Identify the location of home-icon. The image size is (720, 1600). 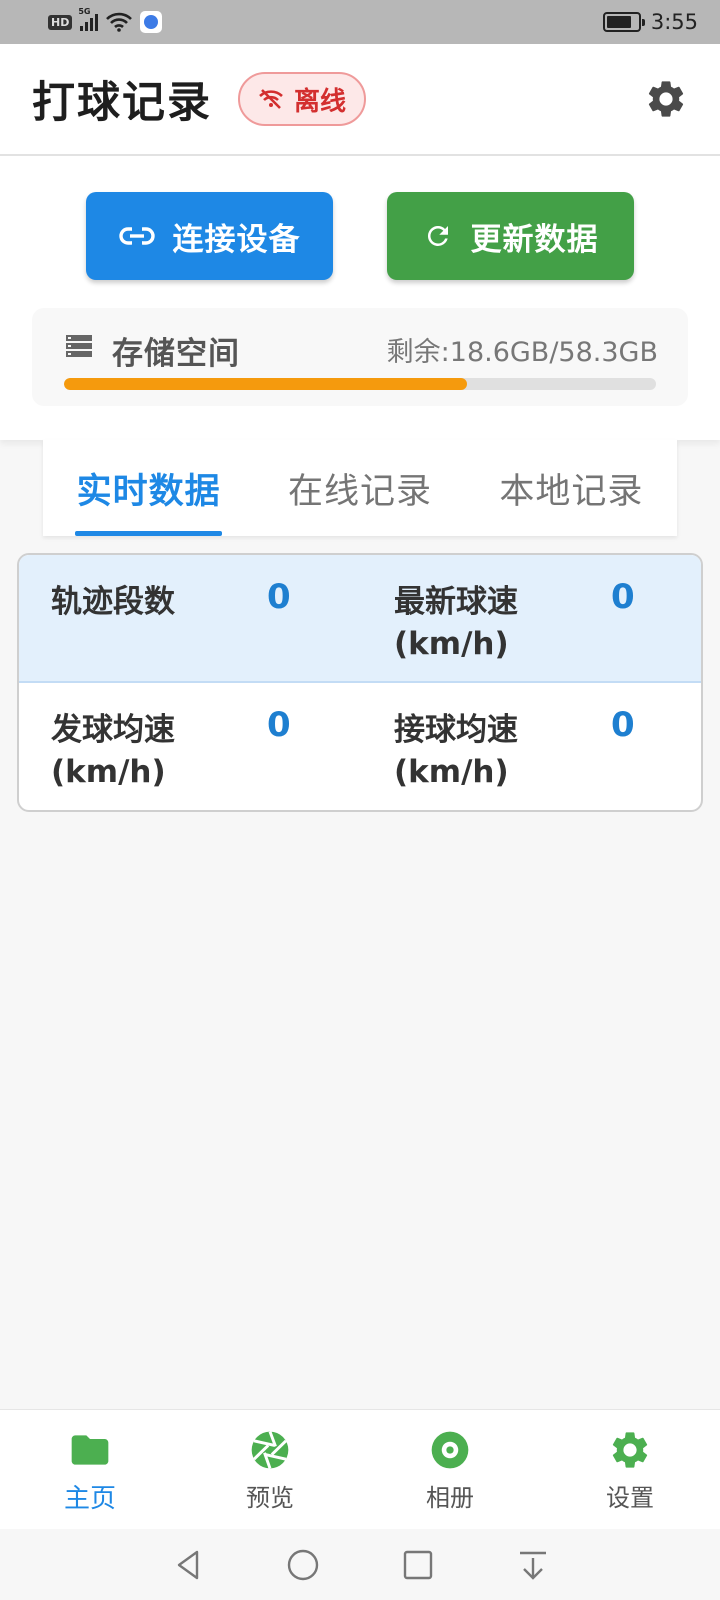
(303, 1565).